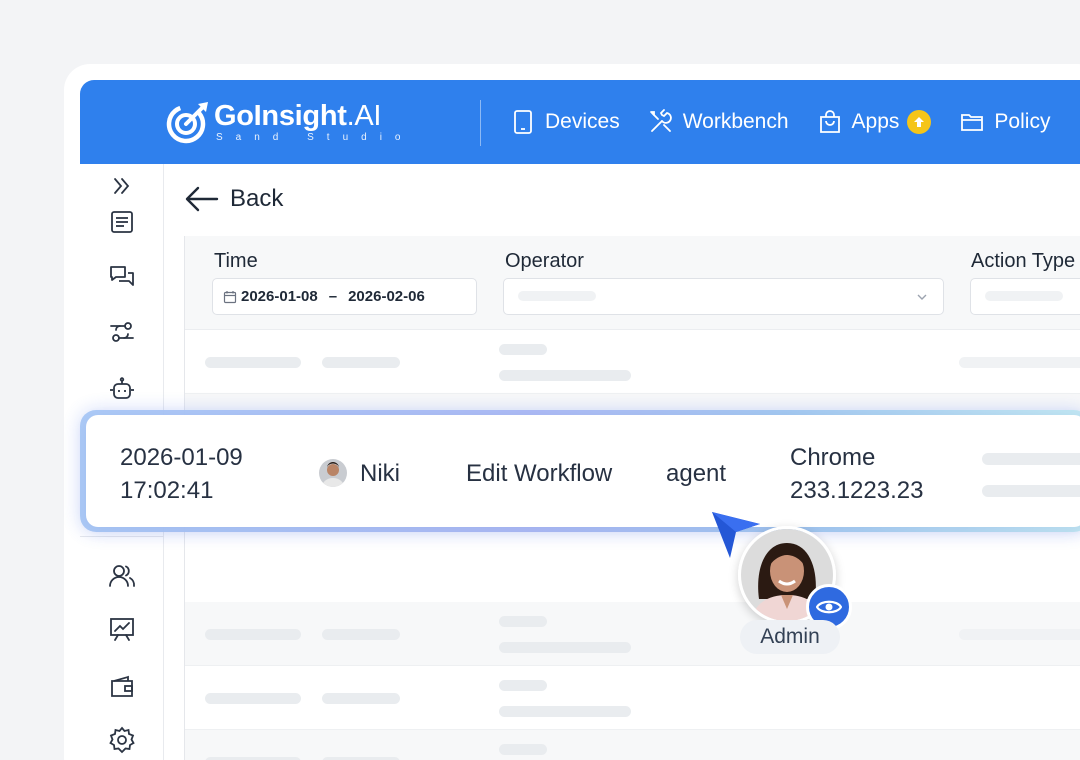 This screenshot has width=1080, height=760. What do you see at coordinates (723, 296) in the screenshot?
I see `operator-select` at bounding box center [723, 296].